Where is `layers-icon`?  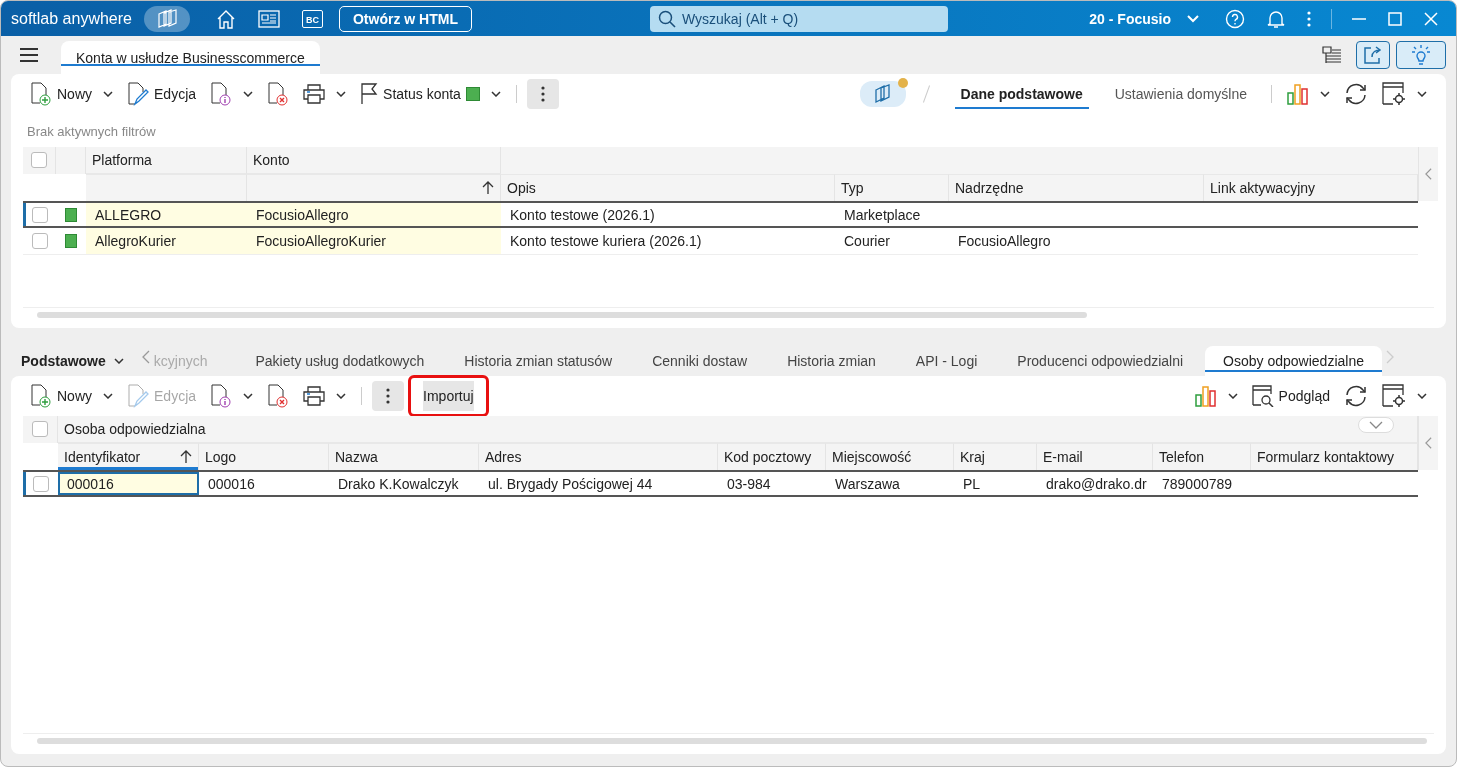
layers-icon is located at coordinates (166, 18).